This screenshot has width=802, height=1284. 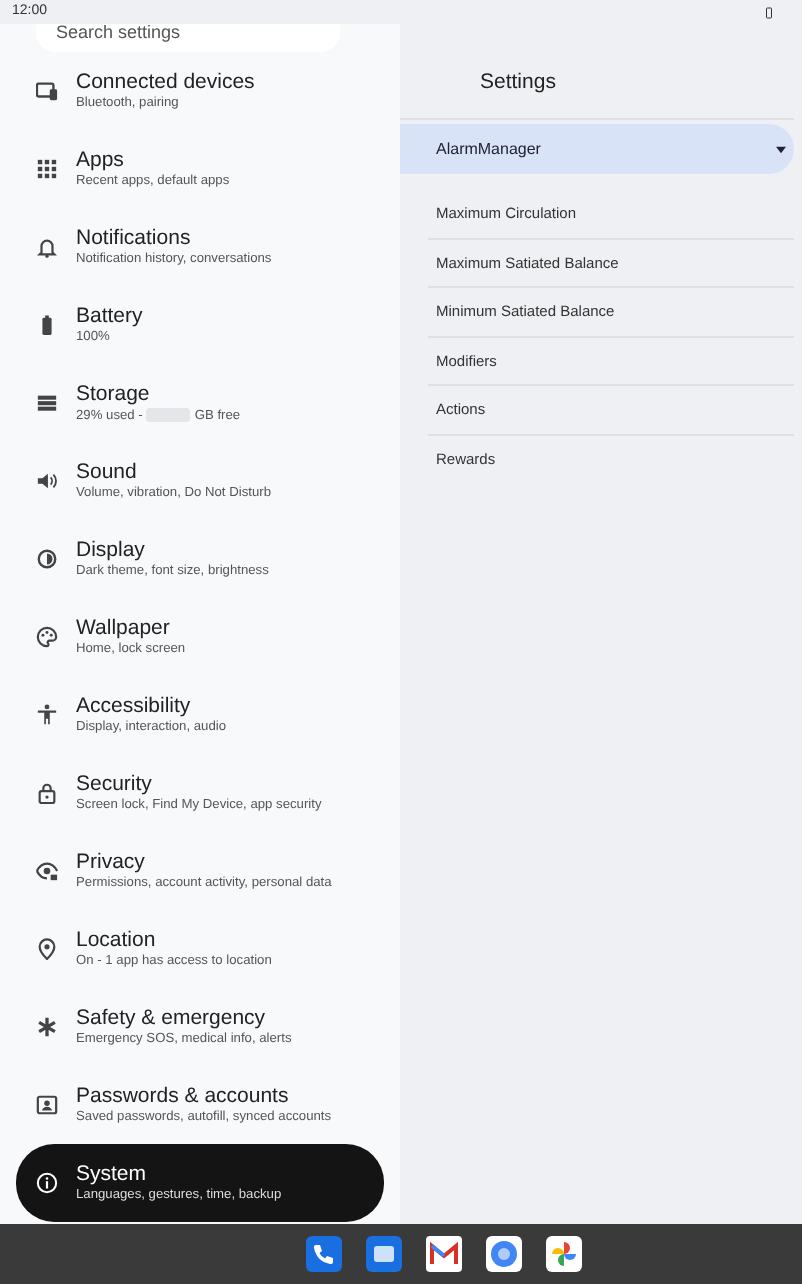 What do you see at coordinates (111, 551) in the screenshot?
I see `item-title: Display` at bounding box center [111, 551].